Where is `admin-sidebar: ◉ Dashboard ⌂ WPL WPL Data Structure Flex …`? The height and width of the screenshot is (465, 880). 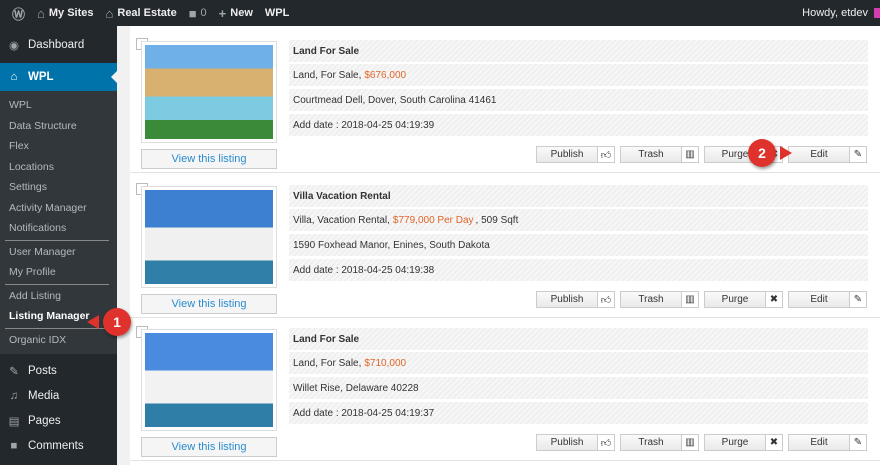
admin-sidebar: ◉ Dashboard ⌂ WPL WPL Data Structure Flex … is located at coordinates (58, 245).